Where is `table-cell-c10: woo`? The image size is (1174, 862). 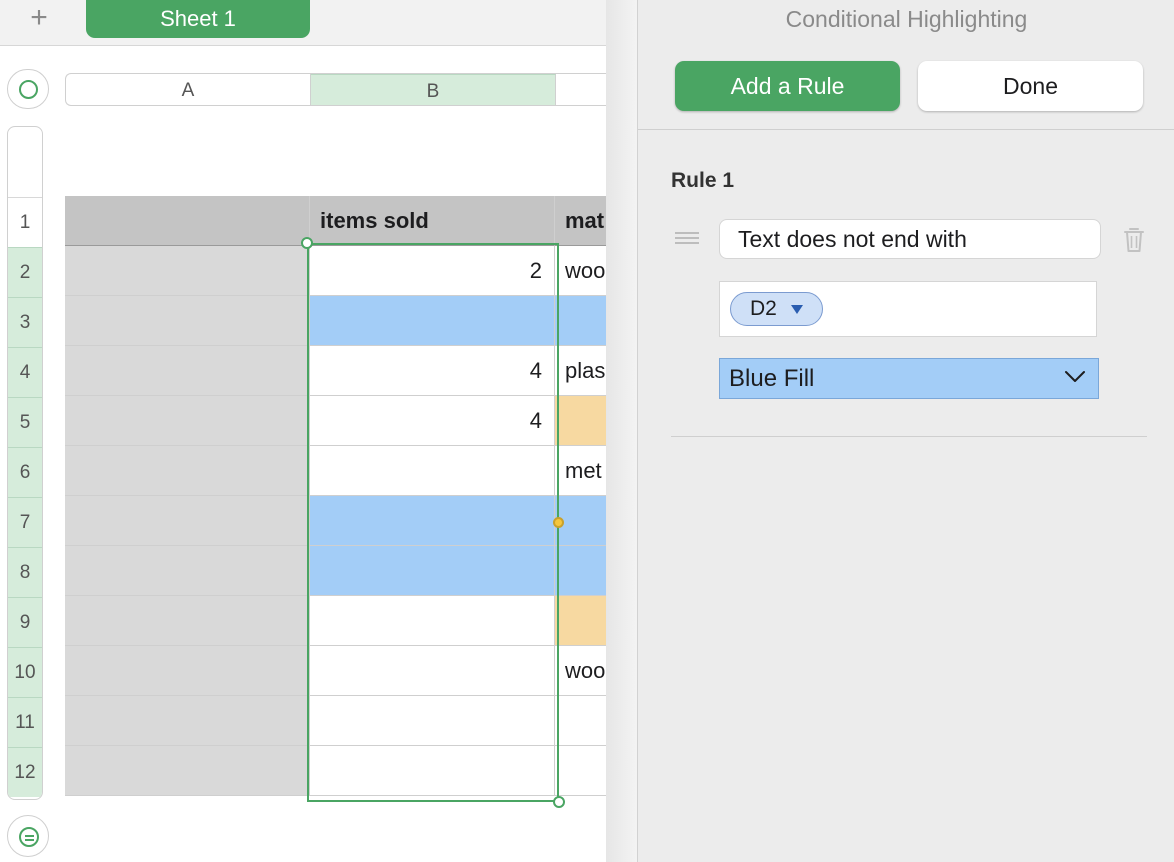 table-cell-c10: woo is located at coordinates (581, 671).